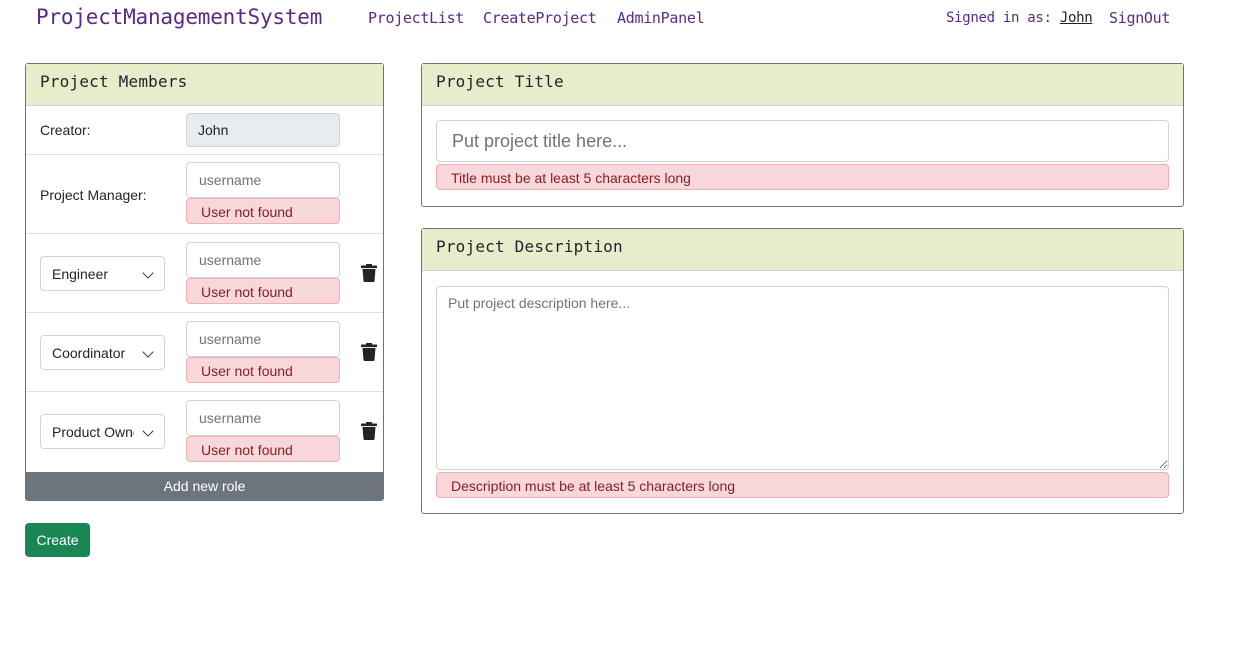  I want to click on card-header: Project Description, so click(802, 250).